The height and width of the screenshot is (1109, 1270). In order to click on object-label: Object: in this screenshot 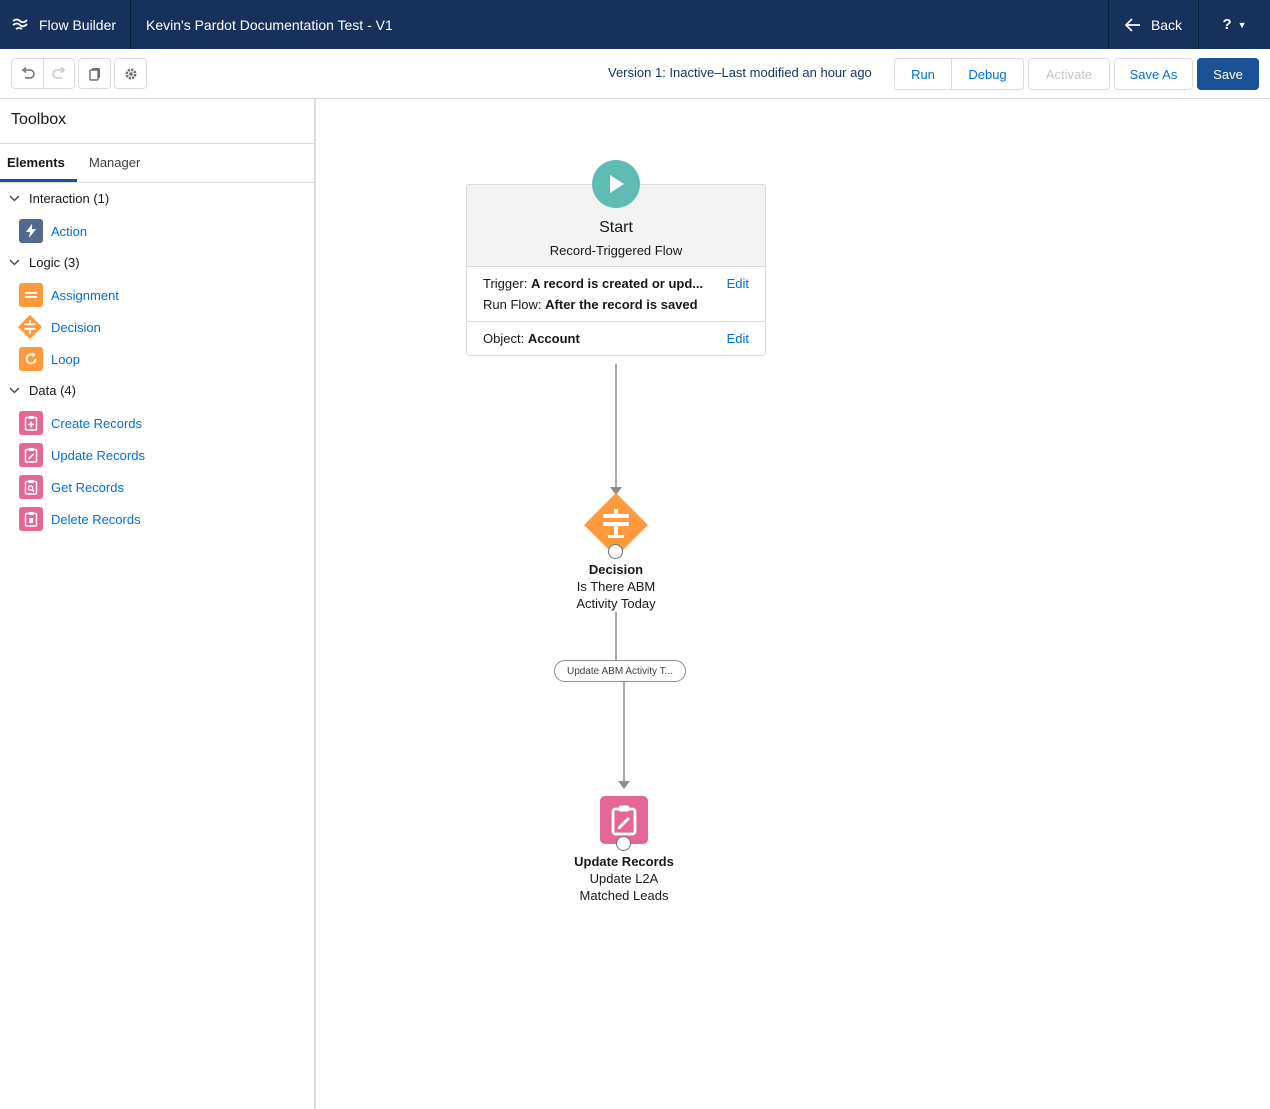, I will do `click(504, 338)`.